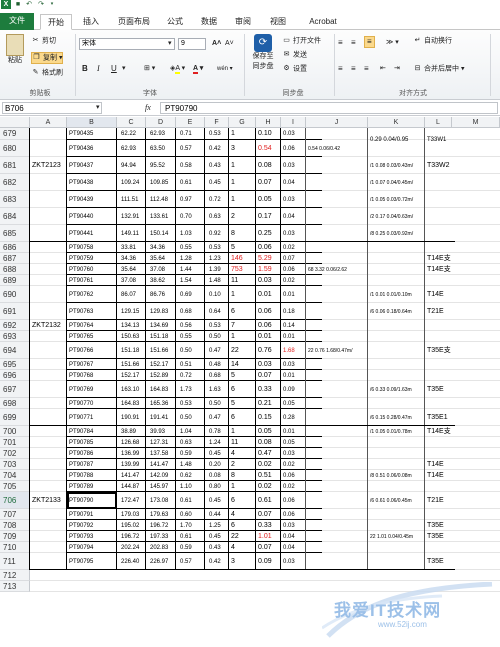  What do you see at coordinates (81, 259) in the screenshot?
I see `cell-b: PT90759` at bounding box center [81, 259].